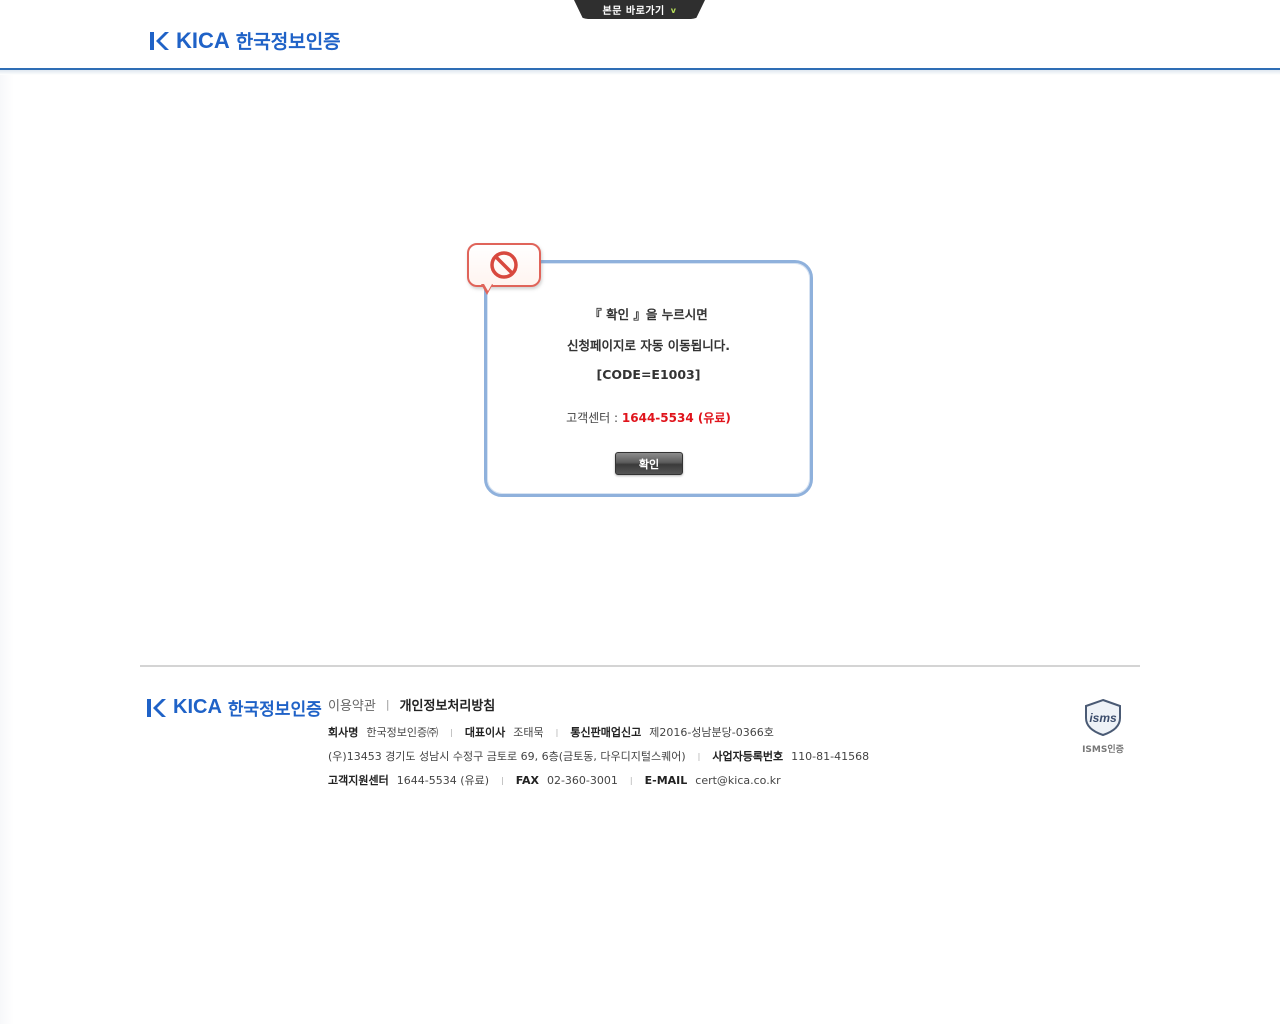  What do you see at coordinates (288, 42) in the screenshot?
I see `header-logo-korean: 한국정보인증` at bounding box center [288, 42].